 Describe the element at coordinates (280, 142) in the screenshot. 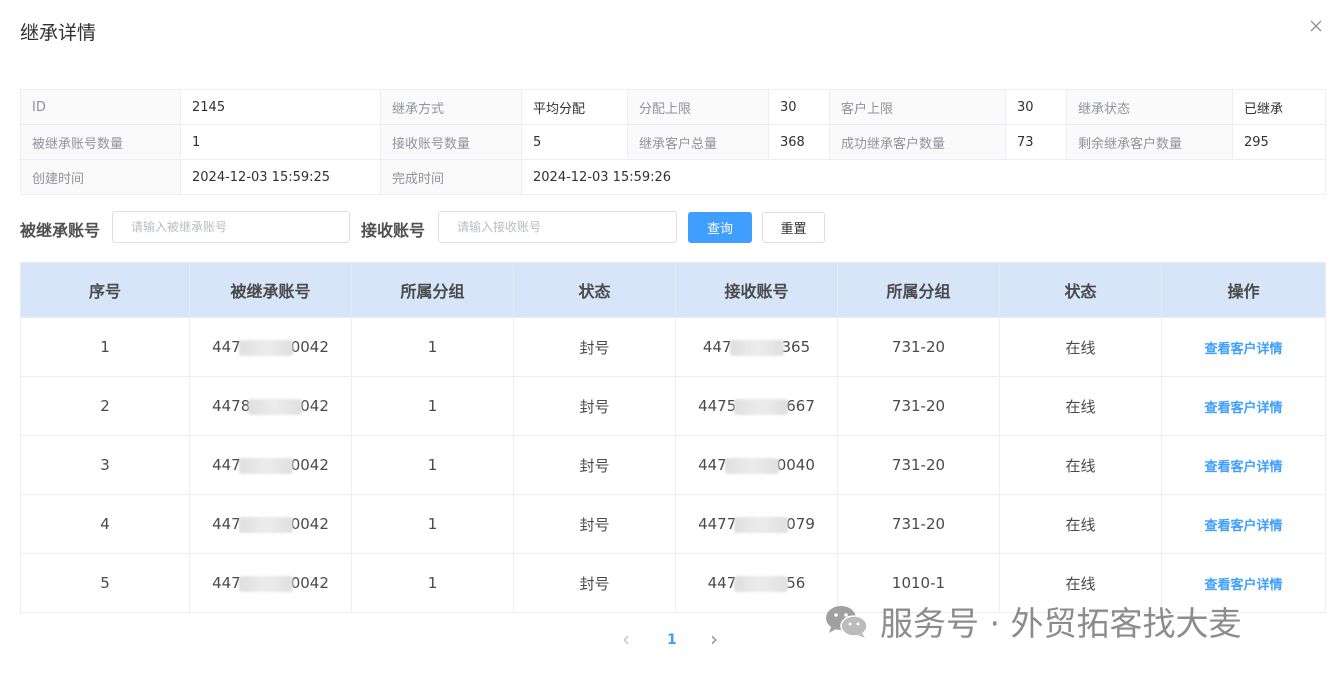

I see `info-value: 1` at that location.